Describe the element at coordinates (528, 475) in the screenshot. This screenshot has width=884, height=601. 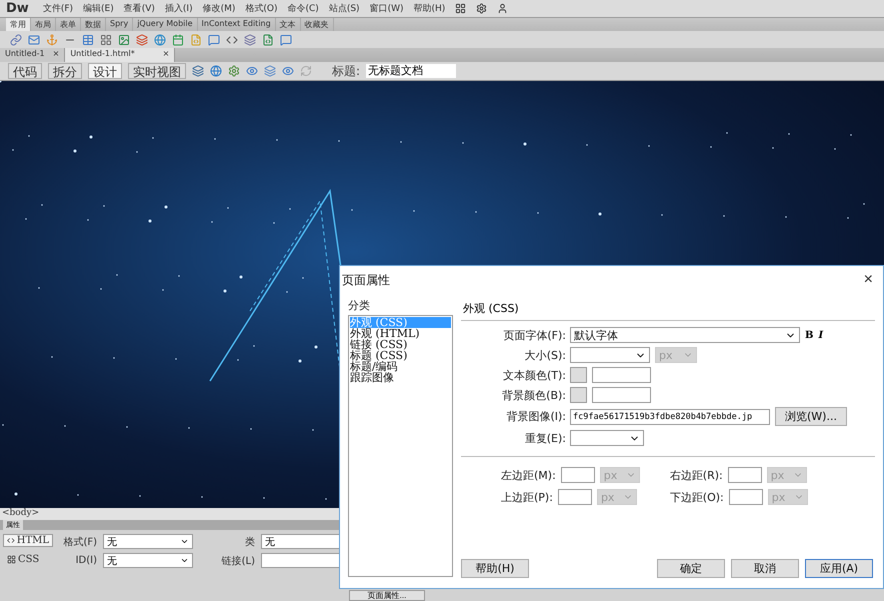
I see `field-label: 左边距(M):` at that location.